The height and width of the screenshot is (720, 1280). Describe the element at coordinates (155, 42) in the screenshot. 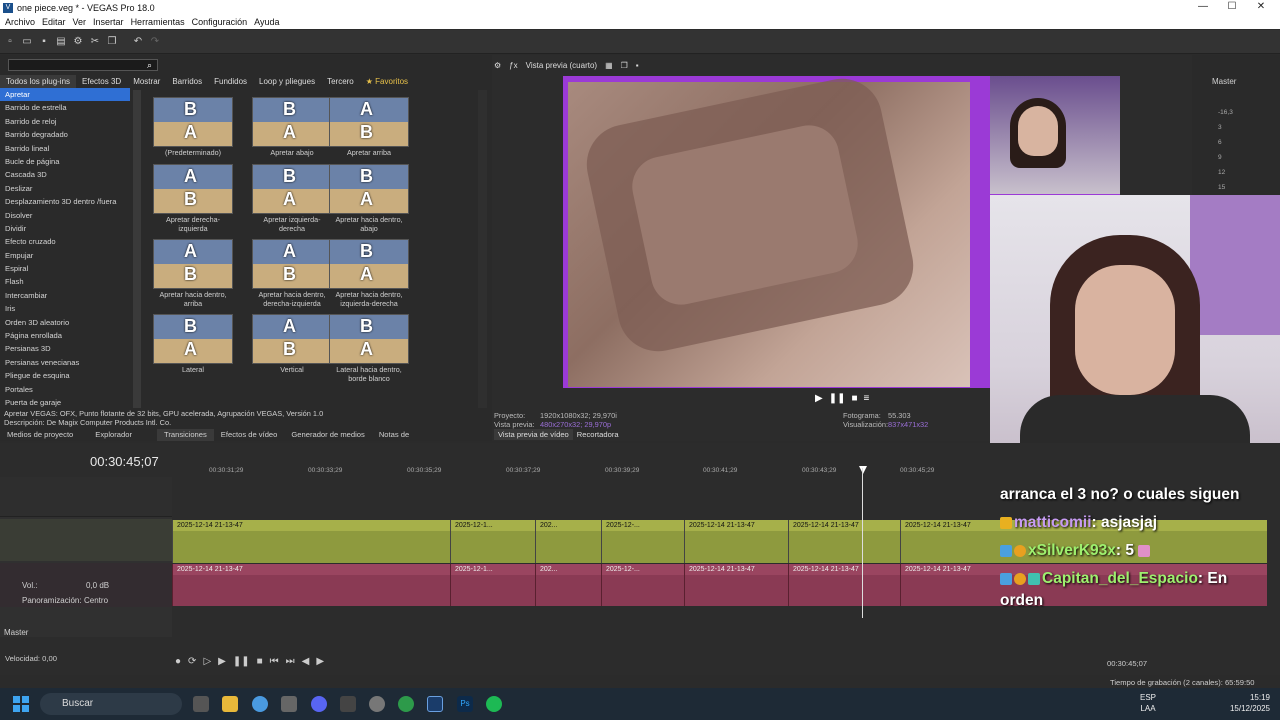

I see `redo-icon: ↷` at that location.